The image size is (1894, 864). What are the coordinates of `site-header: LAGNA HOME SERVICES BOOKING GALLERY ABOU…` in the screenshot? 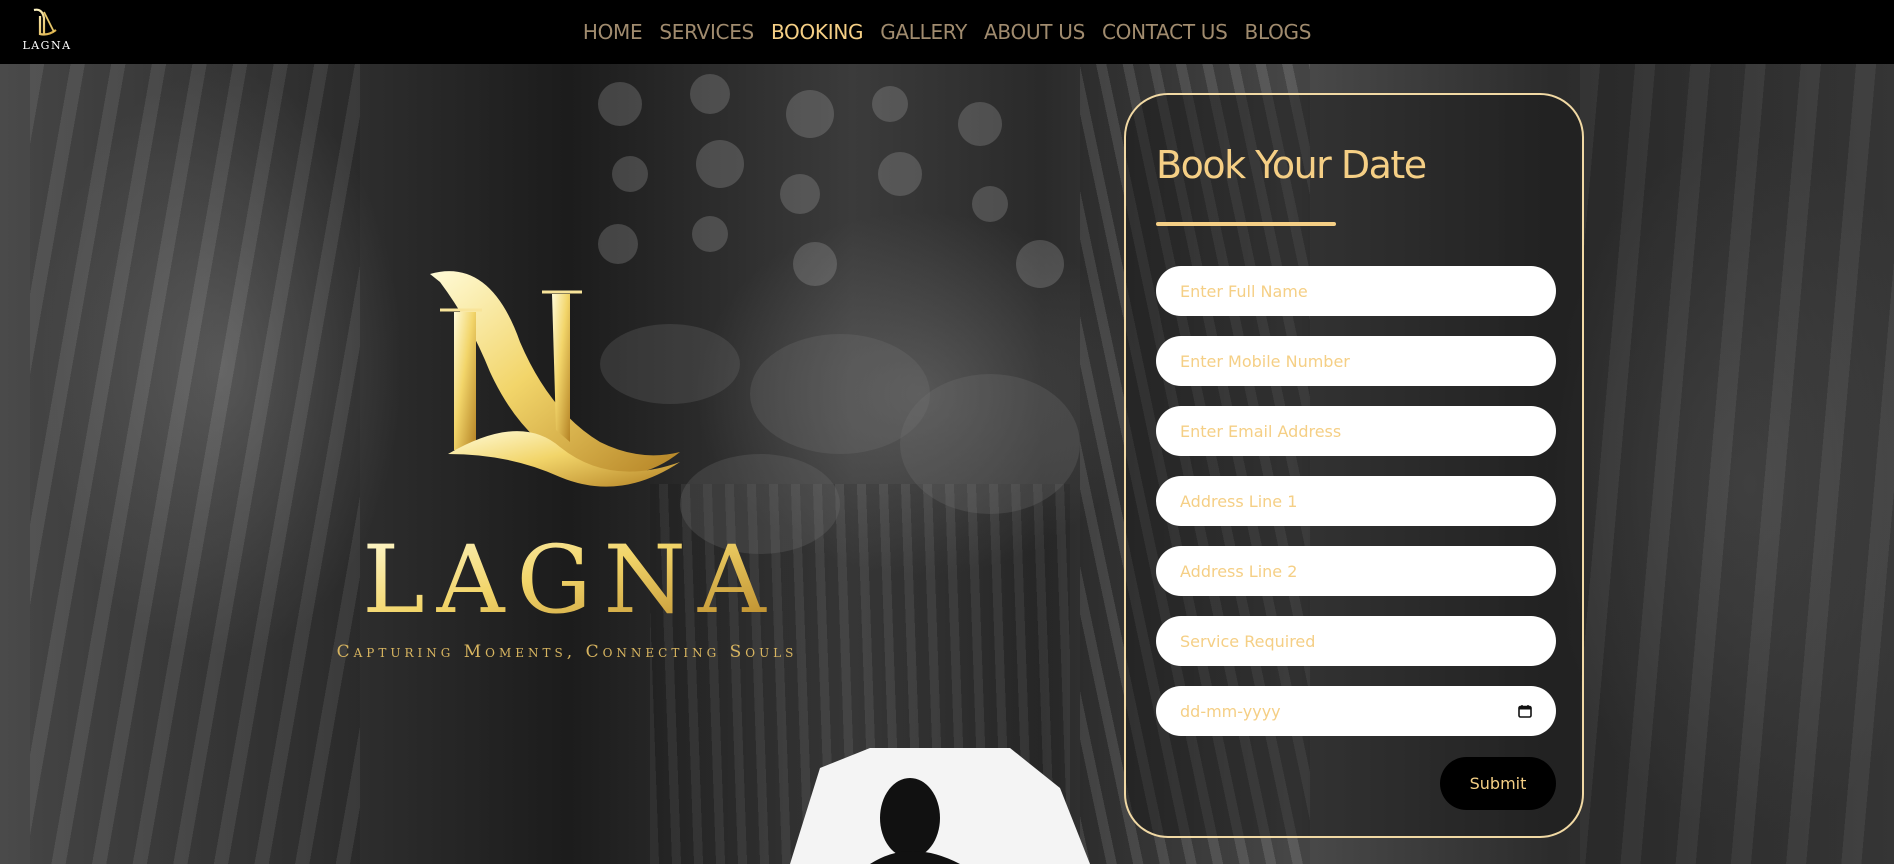 It's located at (947, 32).